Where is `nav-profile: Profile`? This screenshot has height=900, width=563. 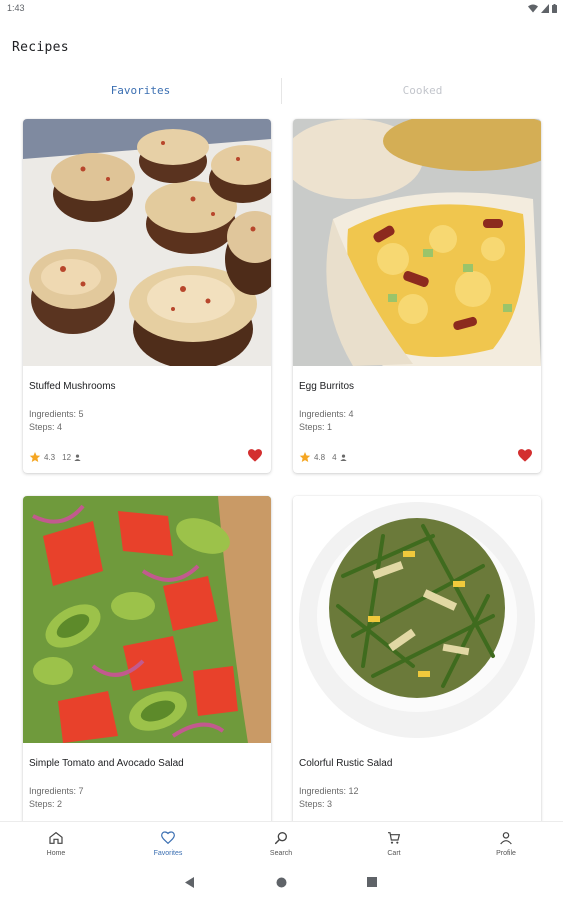 nav-profile: Profile is located at coordinates (506, 843).